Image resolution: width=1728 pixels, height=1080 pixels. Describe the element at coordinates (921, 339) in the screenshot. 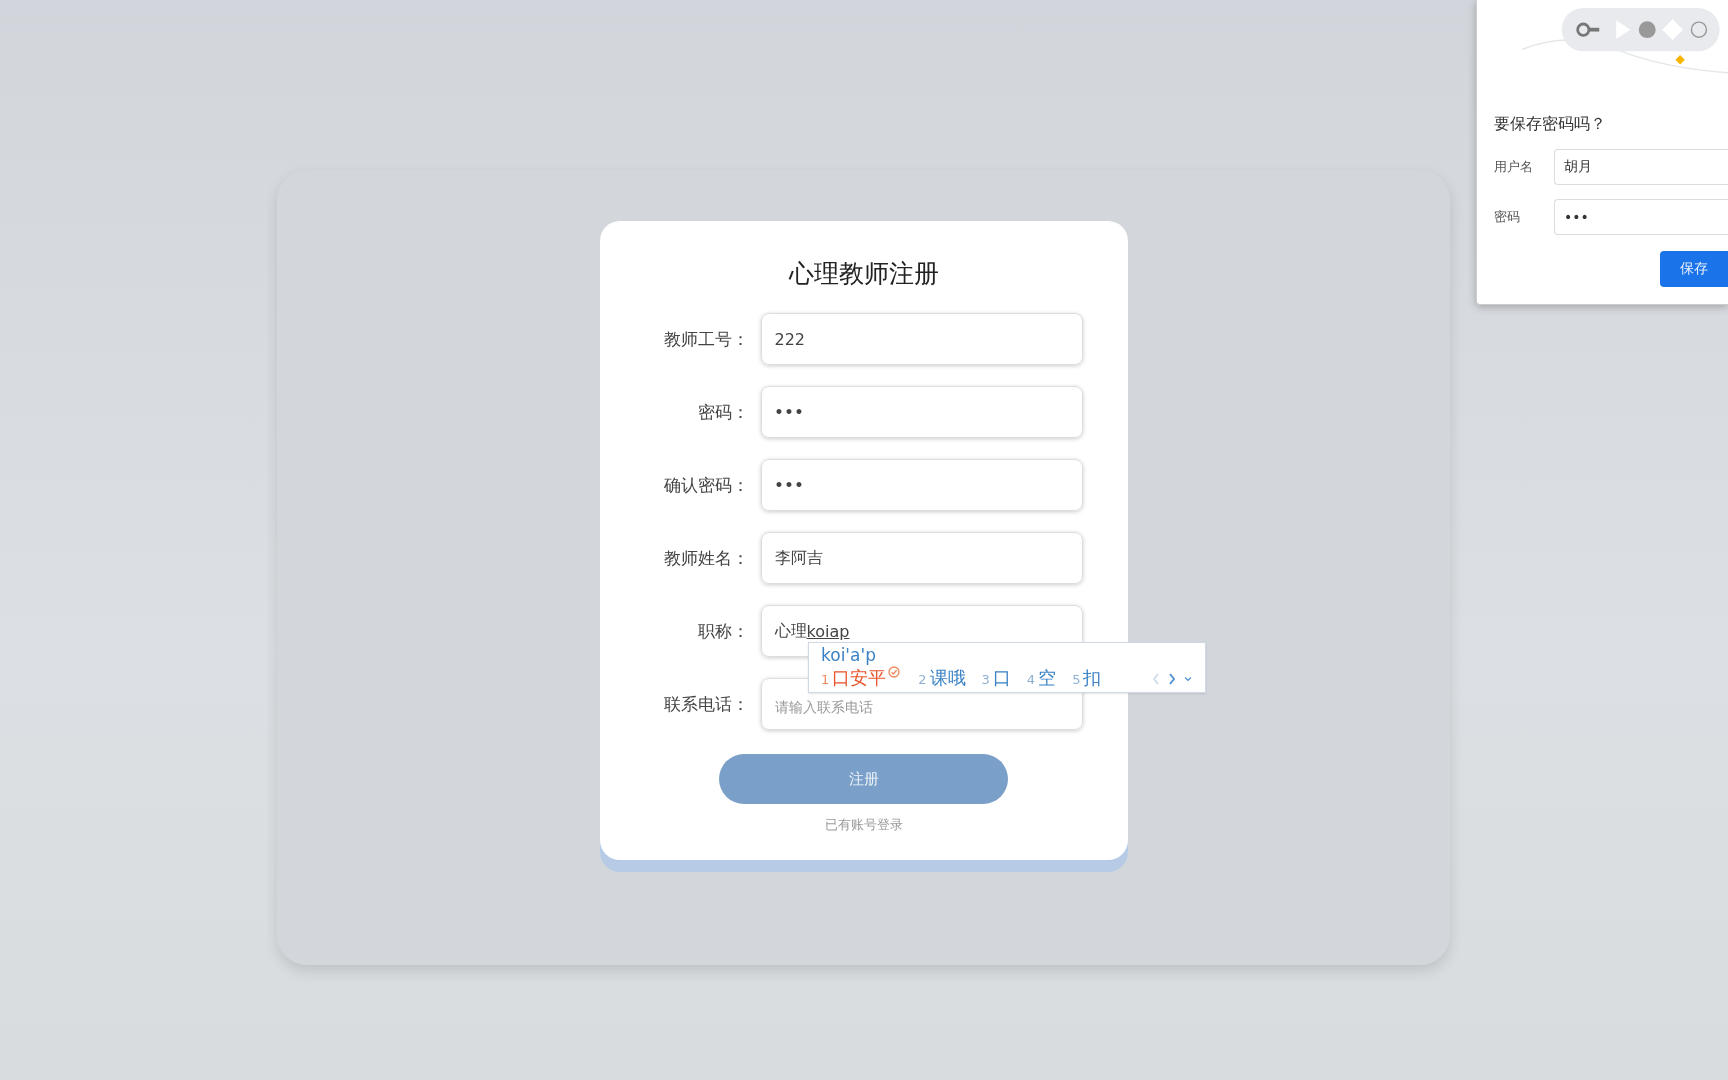

I see `input-field: 222` at that location.